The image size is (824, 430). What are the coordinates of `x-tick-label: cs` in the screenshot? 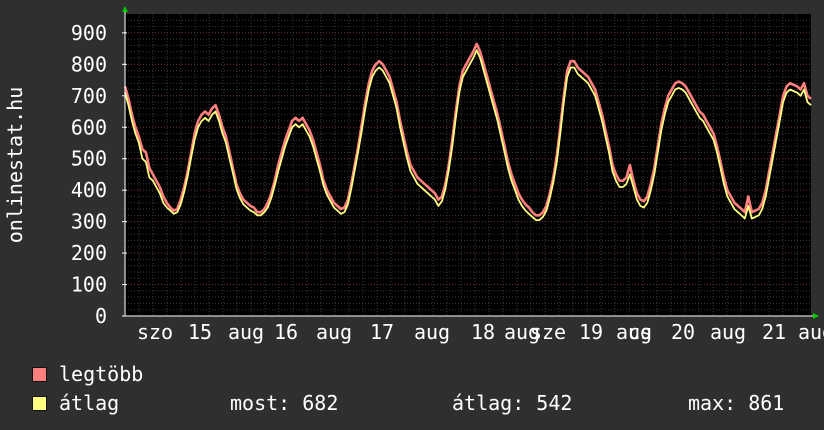 It's located at (640, 332).